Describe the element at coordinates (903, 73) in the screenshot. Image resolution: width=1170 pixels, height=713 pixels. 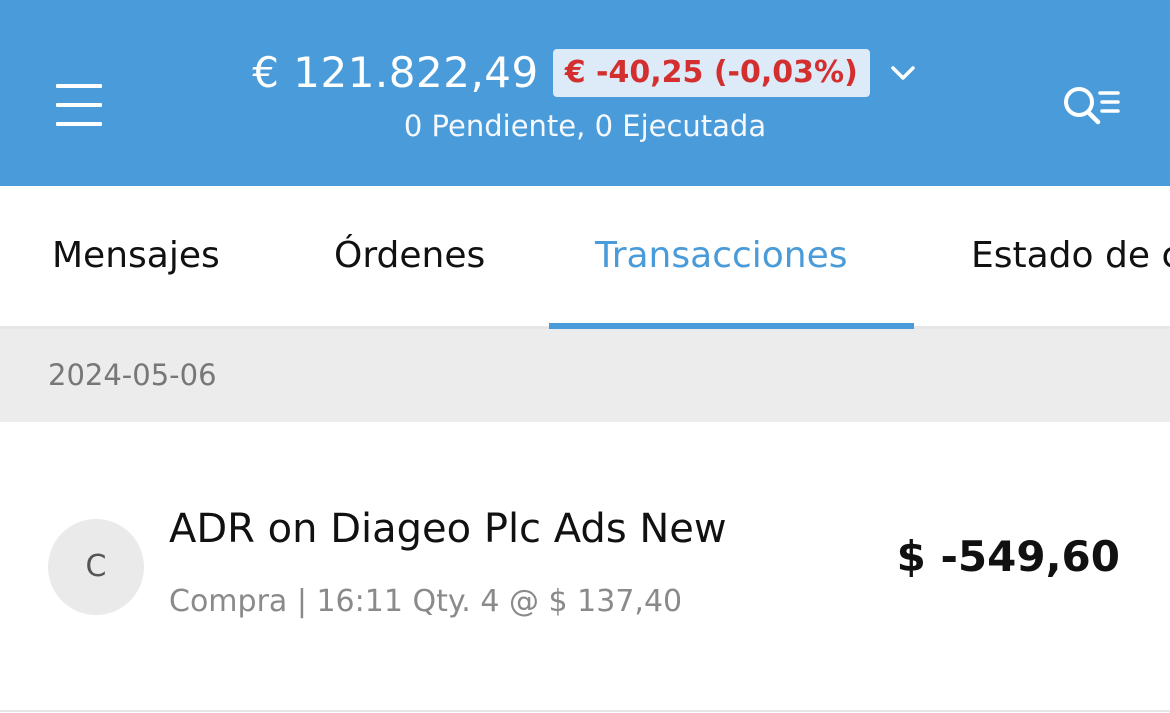
I see `chevron-down-icon` at that location.